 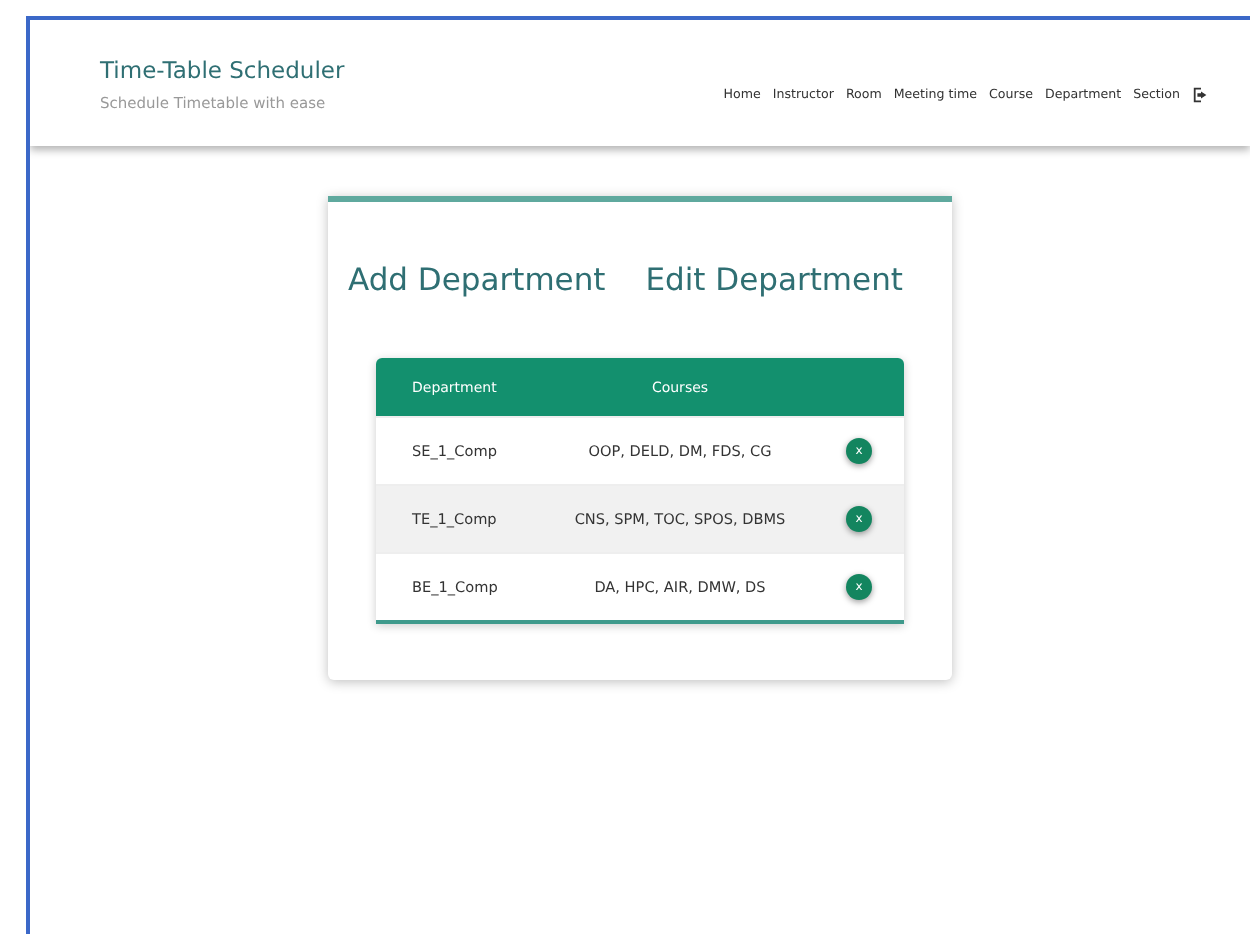 I want to click on section-heading: Add Department, so click(x=477, y=280).